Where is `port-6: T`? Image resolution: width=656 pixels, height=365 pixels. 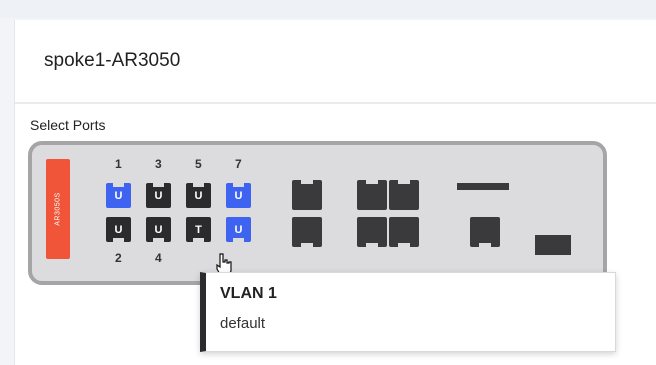
port-6: T is located at coordinates (198, 229).